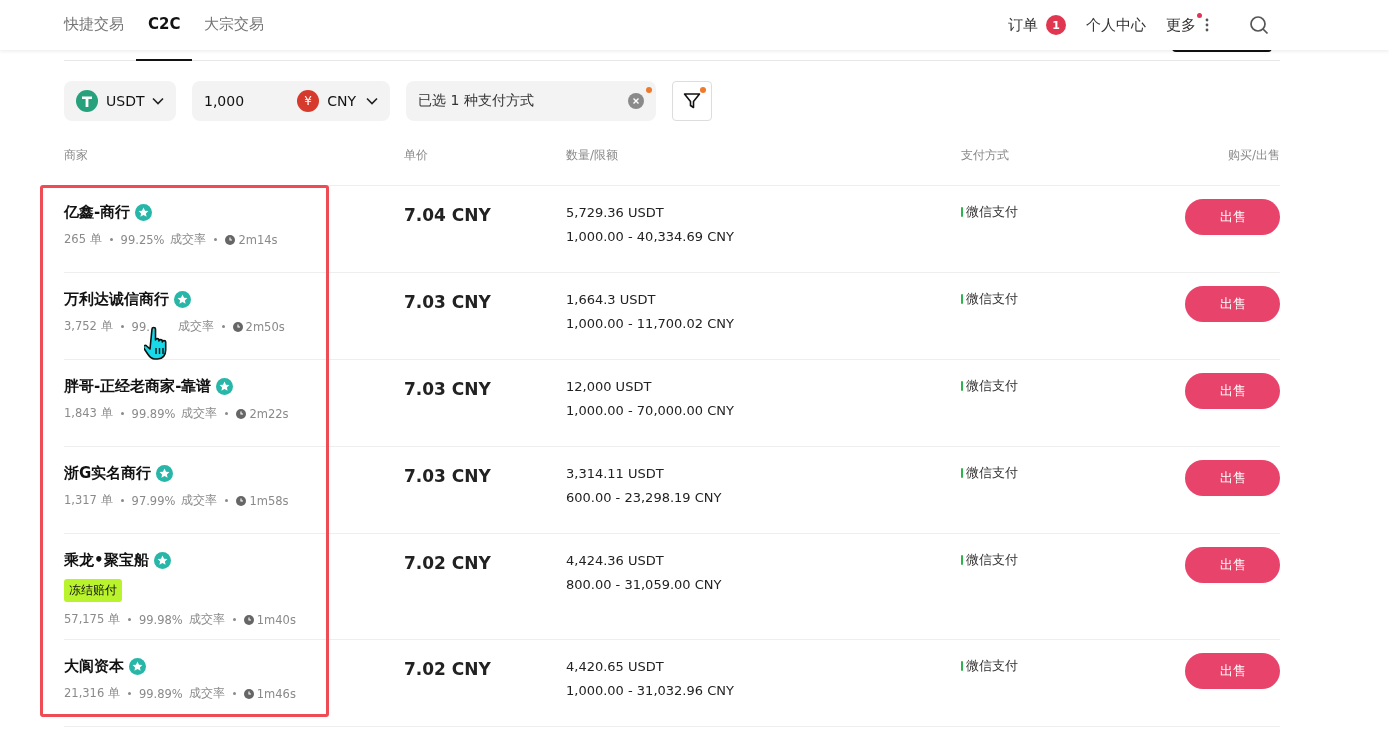 This screenshot has width=1389, height=741. I want to click on limit-text: 1,000.00 - 40,334.69 CNY, so click(650, 237).